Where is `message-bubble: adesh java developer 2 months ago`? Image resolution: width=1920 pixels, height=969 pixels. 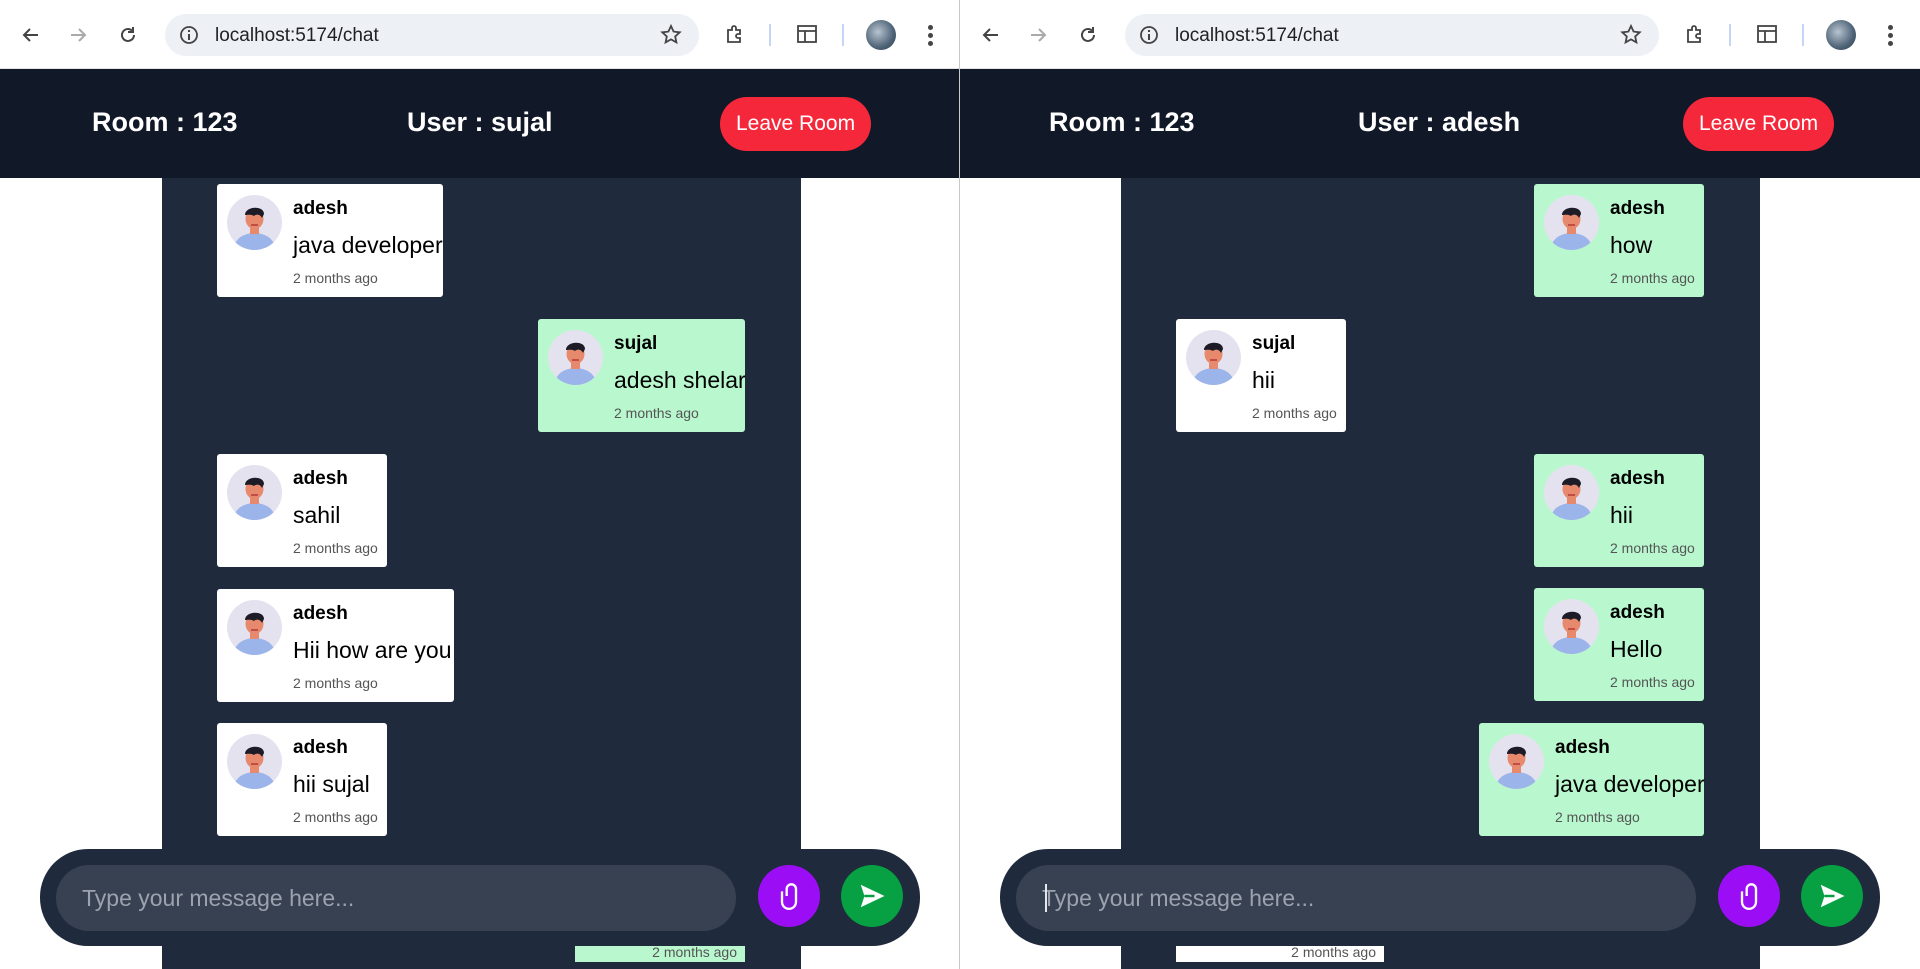
message-bubble: adesh java developer 2 months ago is located at coordinates (330, 240).